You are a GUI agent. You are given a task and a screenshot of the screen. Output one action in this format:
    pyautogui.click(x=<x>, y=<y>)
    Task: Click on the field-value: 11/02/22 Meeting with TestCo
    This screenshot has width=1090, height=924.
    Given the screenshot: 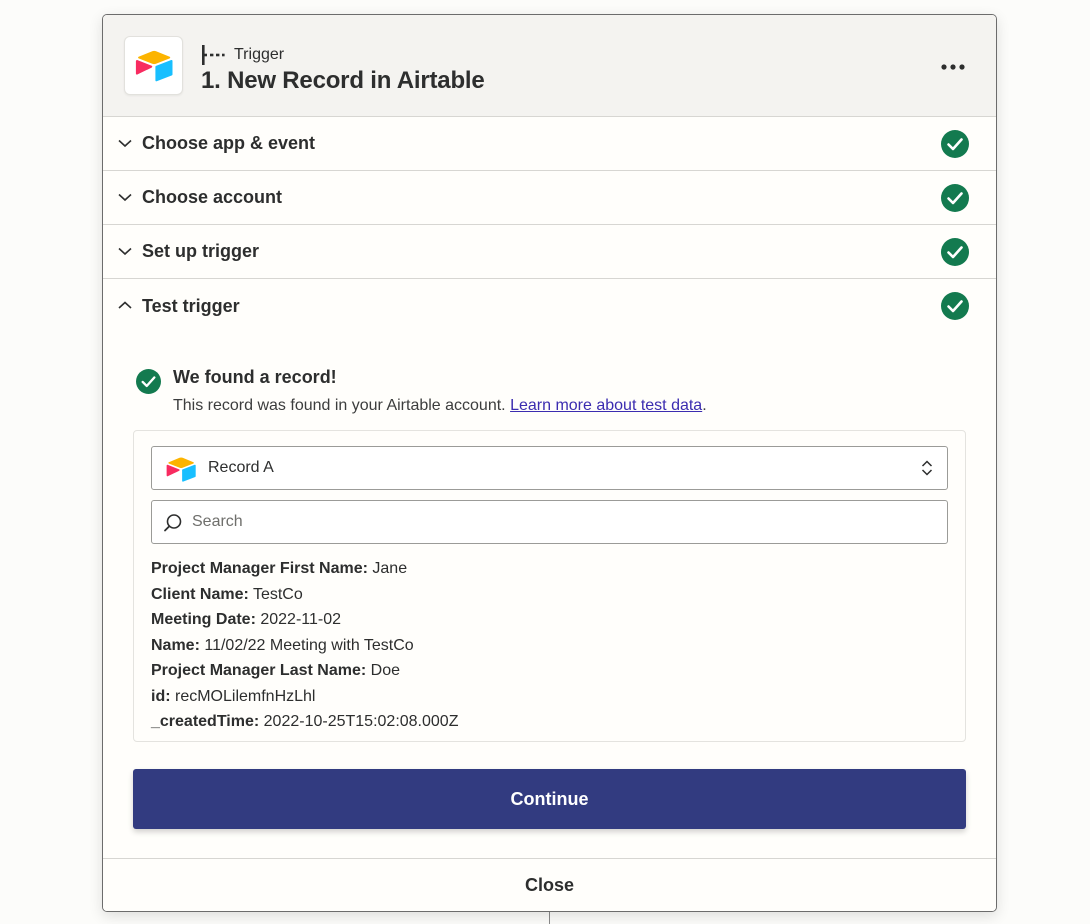 What is the action you would take?
    pyautogui.click(x=309, y=645)
    